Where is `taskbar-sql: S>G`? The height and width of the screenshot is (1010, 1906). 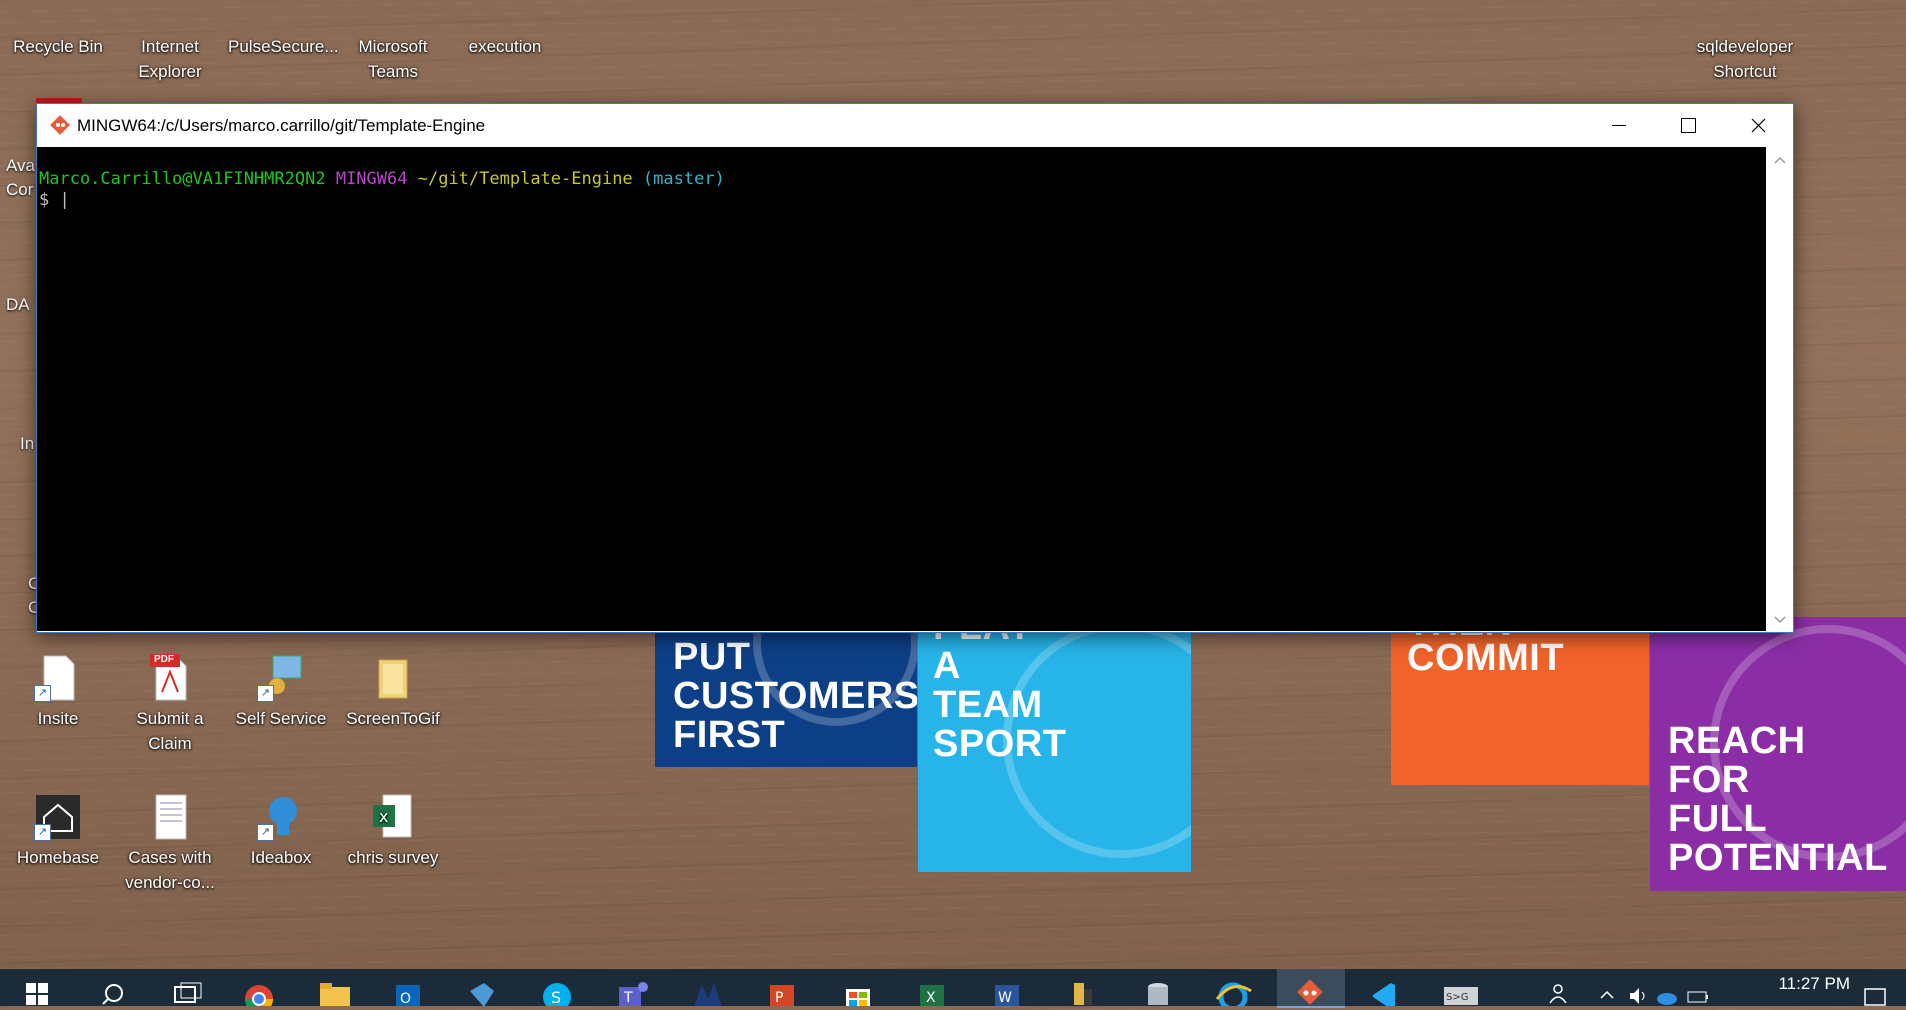 taskbar-sql: S>G is located at coordinates (1460, 987).